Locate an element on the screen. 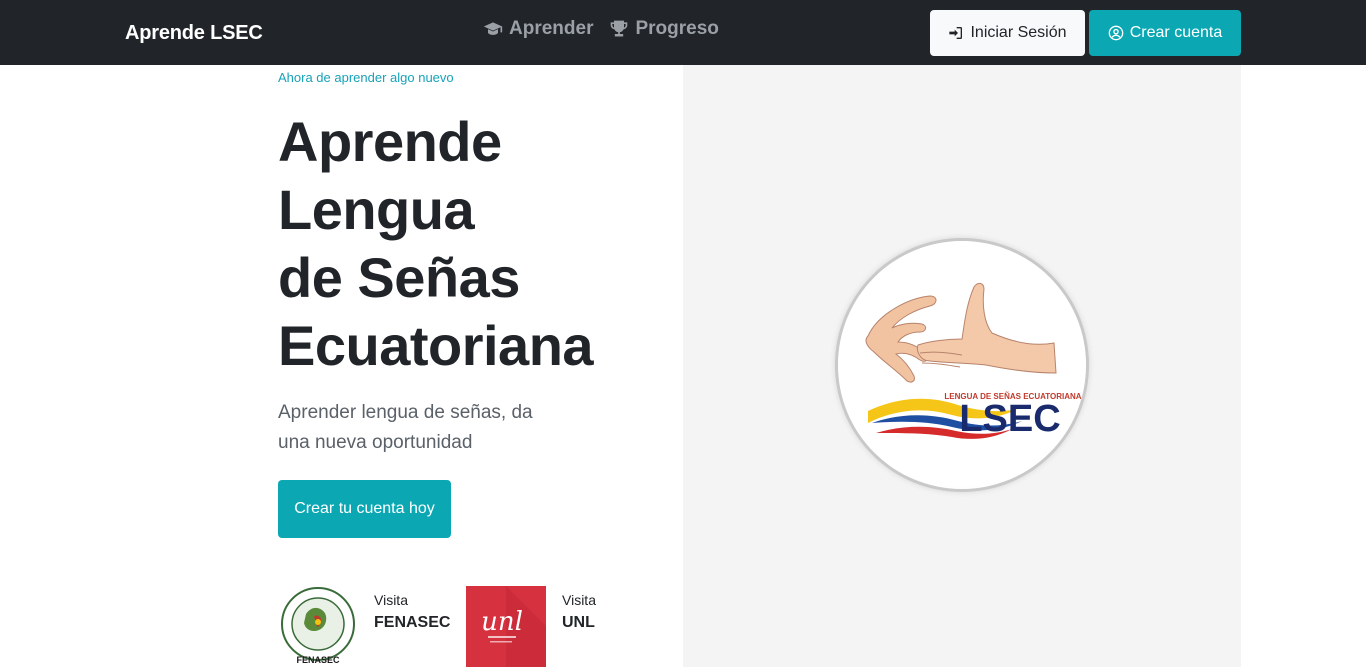  hero-title: Aprende Lengua de Señas Ecuatoriana is located at coordinates (478, 244).